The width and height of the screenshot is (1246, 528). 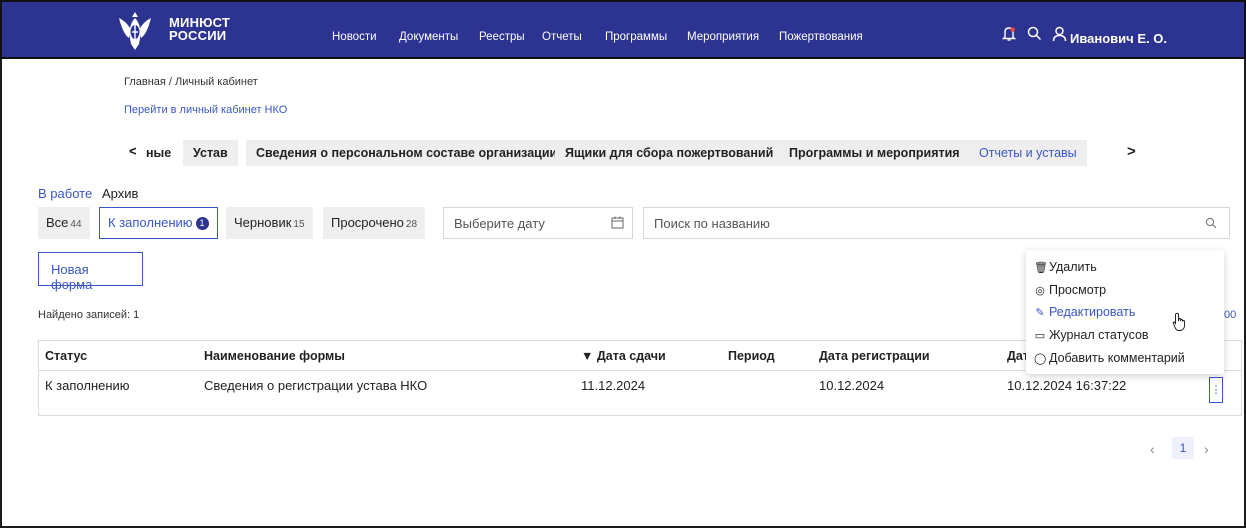 What do you see at coordinates (1067, 385) in the screenshot?
I see `cell-datetime: 10.12.2024 16:37:22` at bounding box center [1067, 385].